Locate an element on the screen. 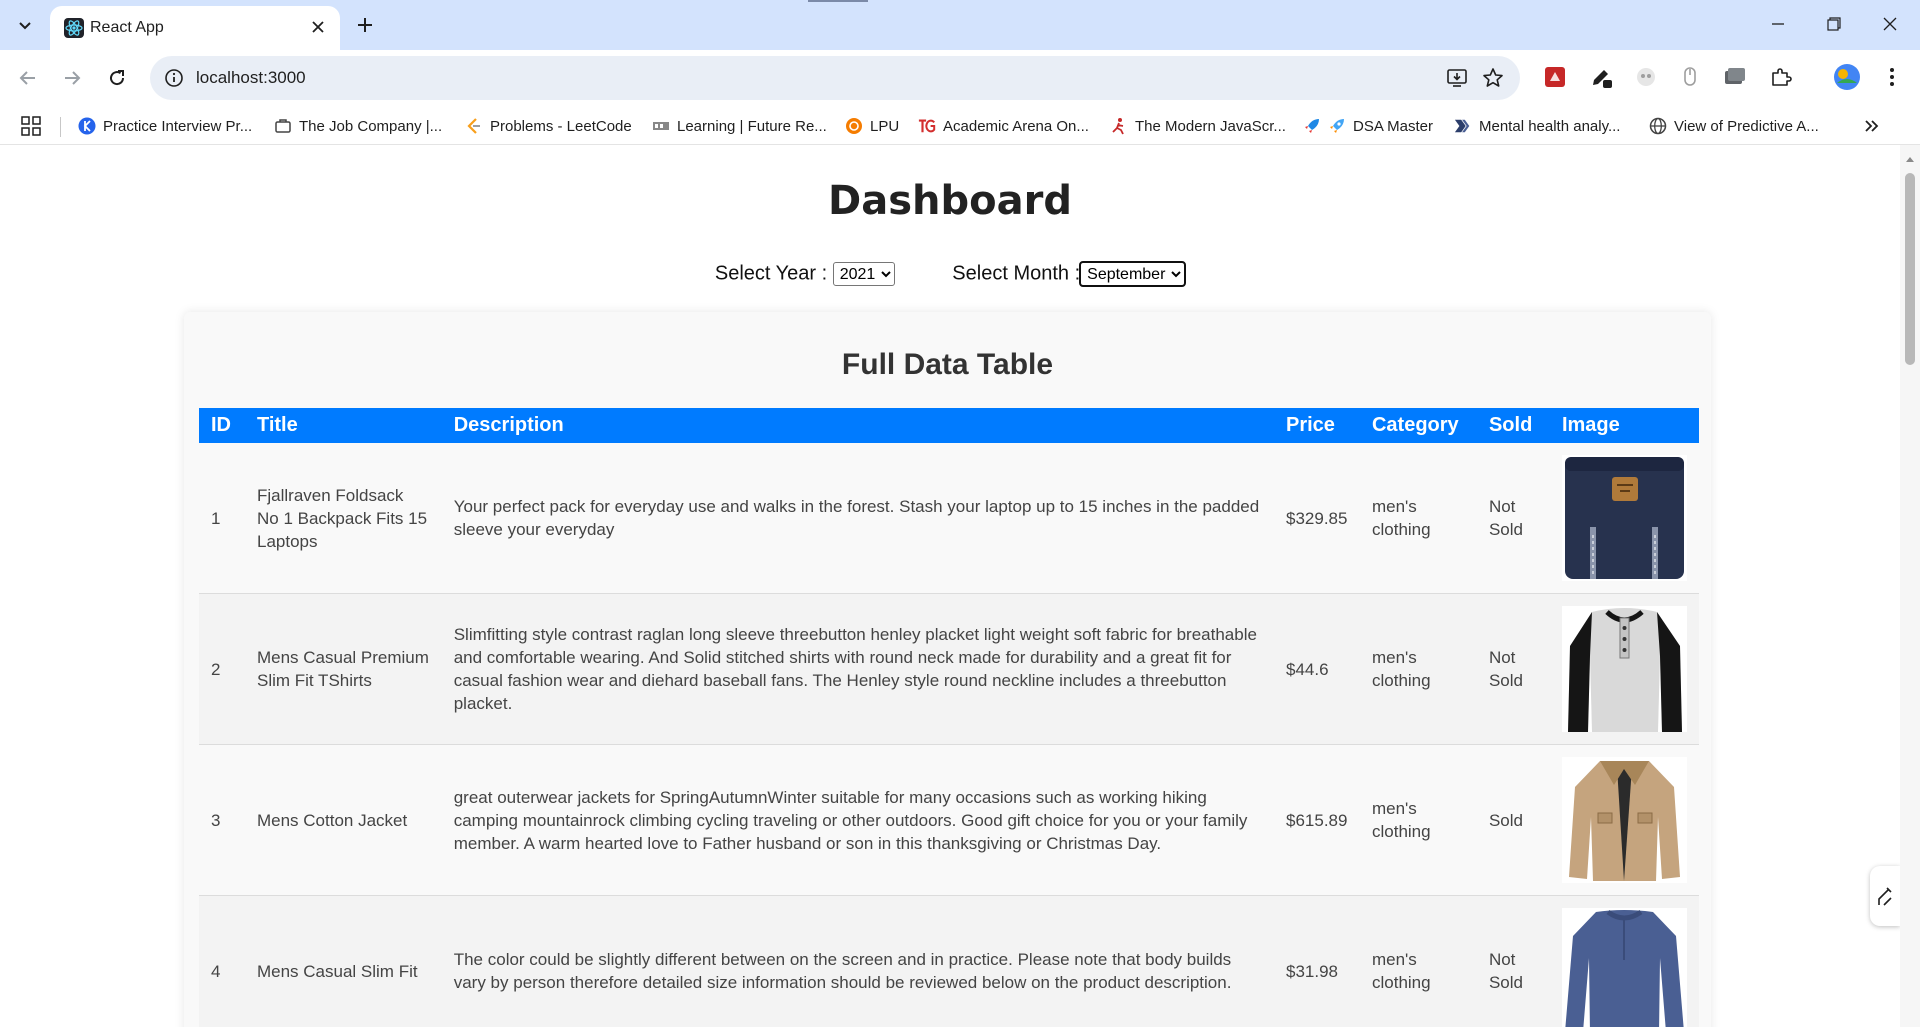 The width and height of the screenshot is (1920, 1027). lpu-icon is located at coordinates (854, 126).